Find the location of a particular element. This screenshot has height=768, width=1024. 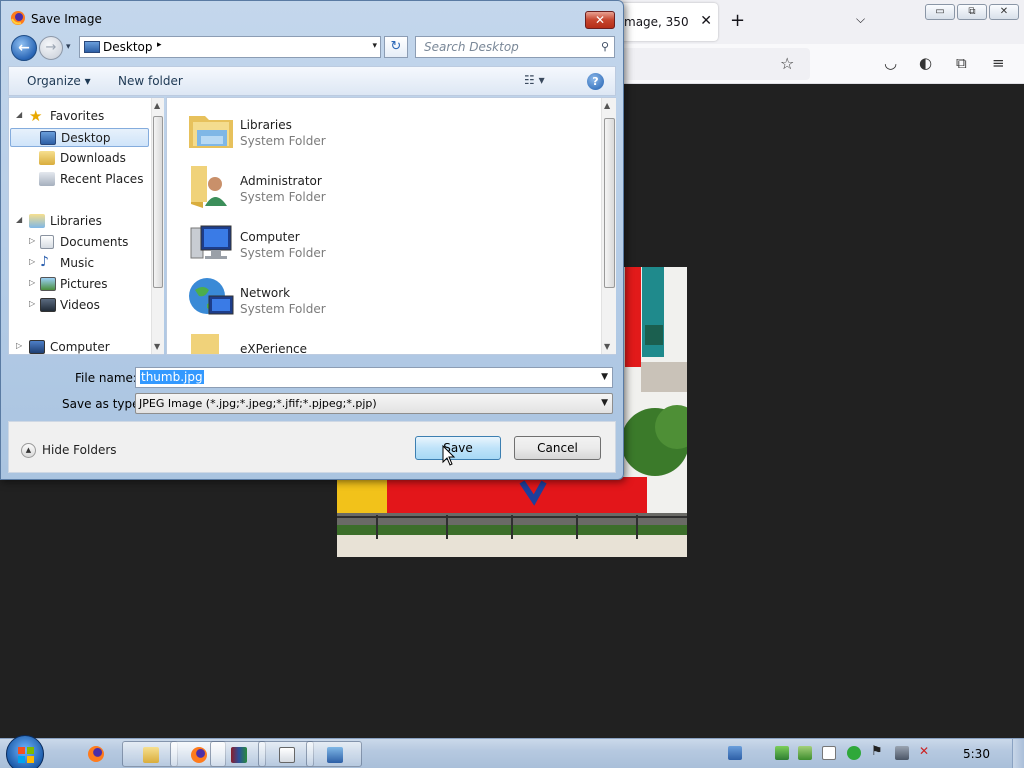

search-icon: ⚲ is located at coordinates (605, 46).